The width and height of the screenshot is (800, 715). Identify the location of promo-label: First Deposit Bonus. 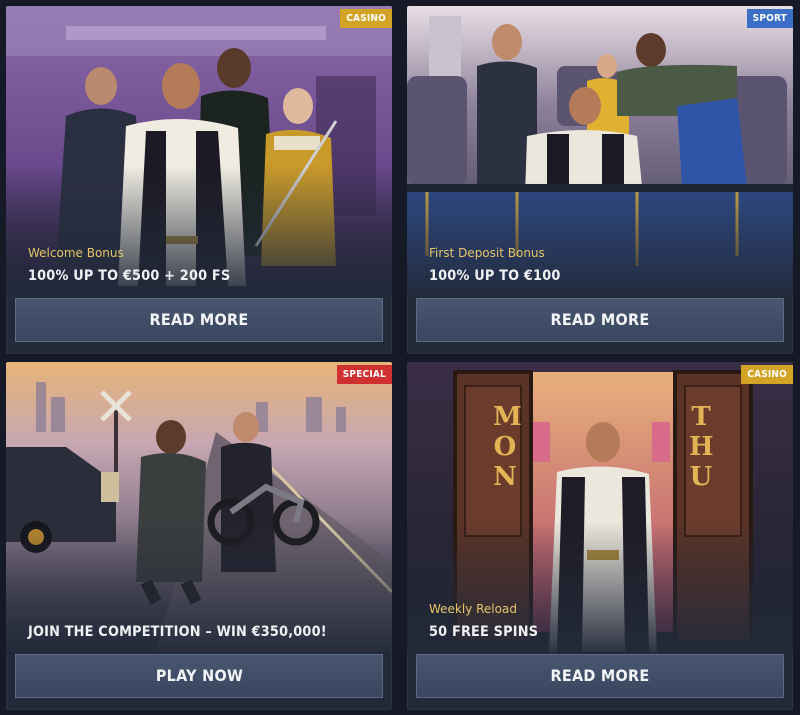
(487, 253).